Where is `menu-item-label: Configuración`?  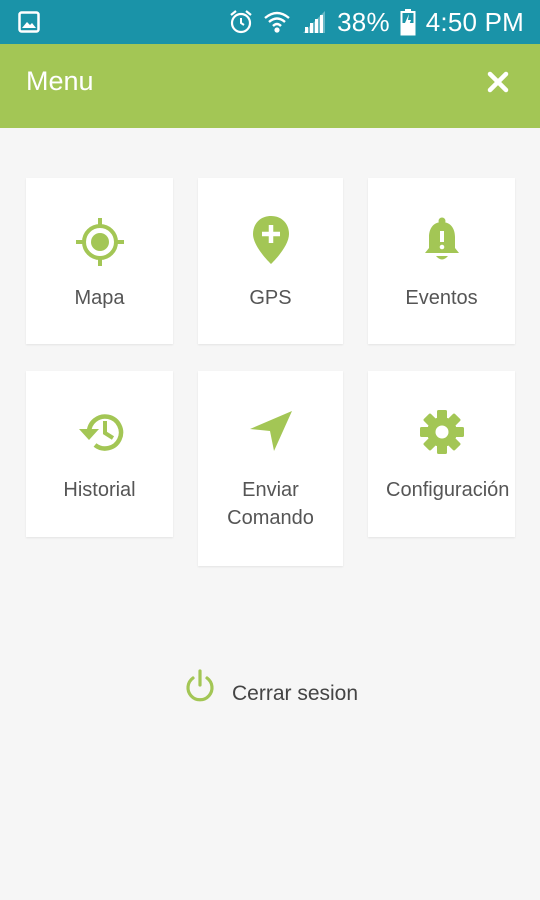 menu-item-label: Configuración is located at coordinates (448, 490).